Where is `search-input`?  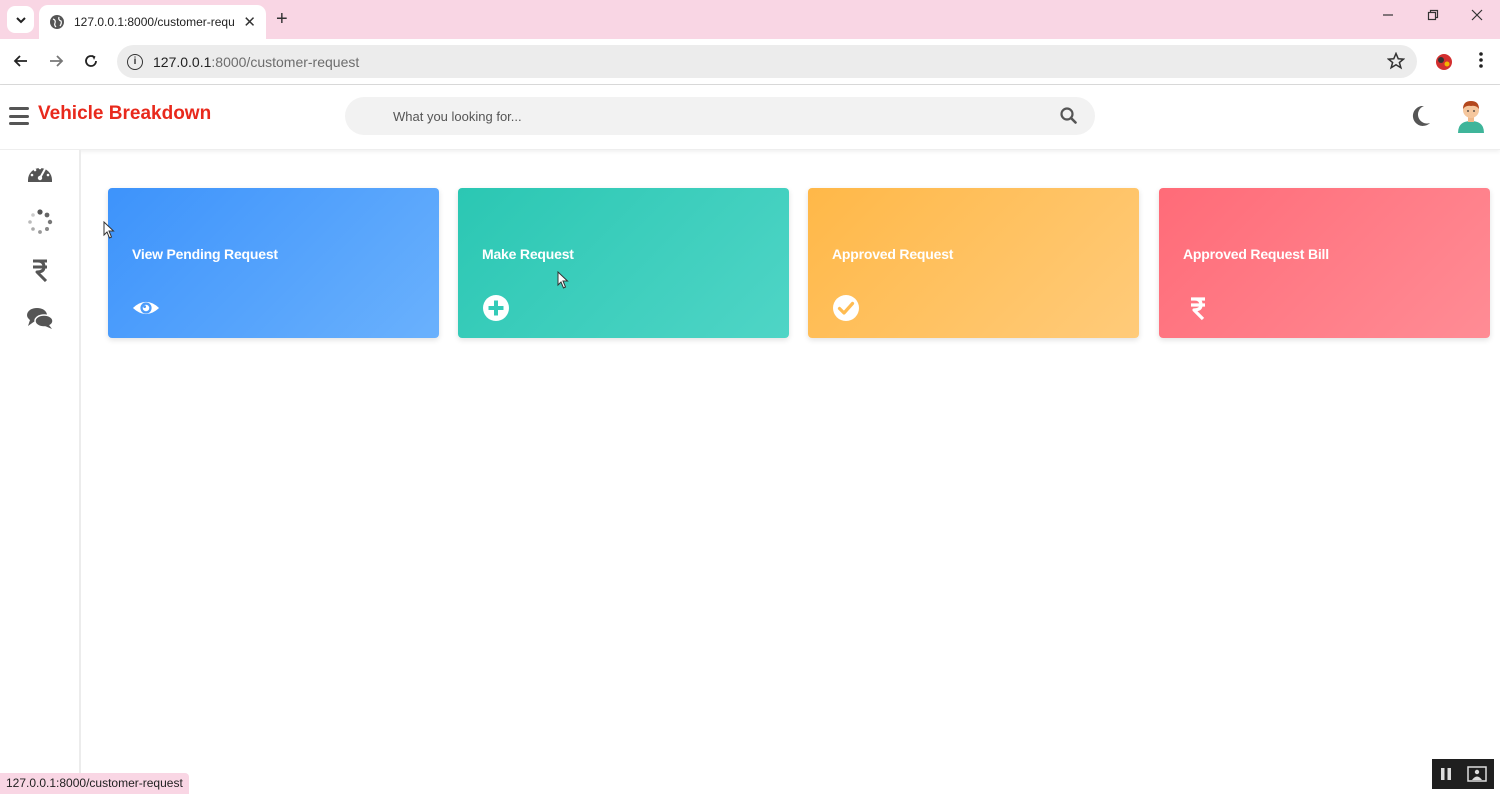 search-input is located at coordinates (713, 116).